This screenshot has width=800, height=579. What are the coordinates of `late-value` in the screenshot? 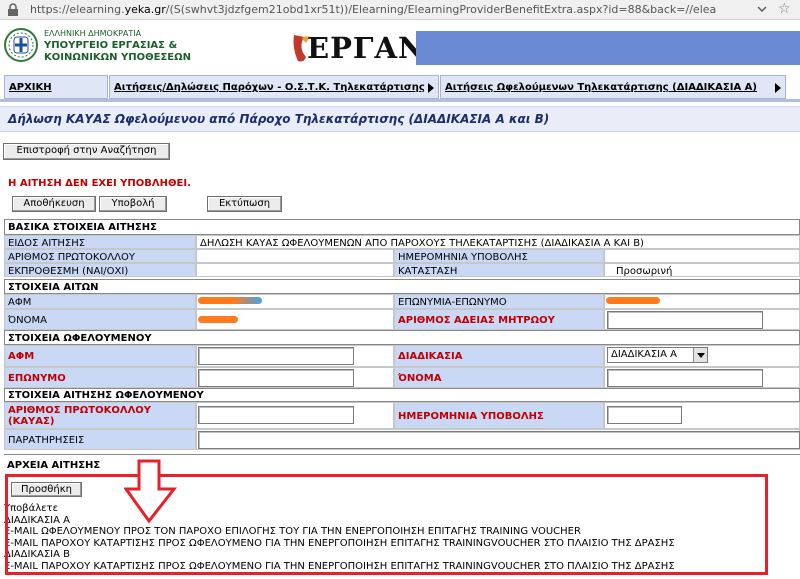 It's located at (295, 270).